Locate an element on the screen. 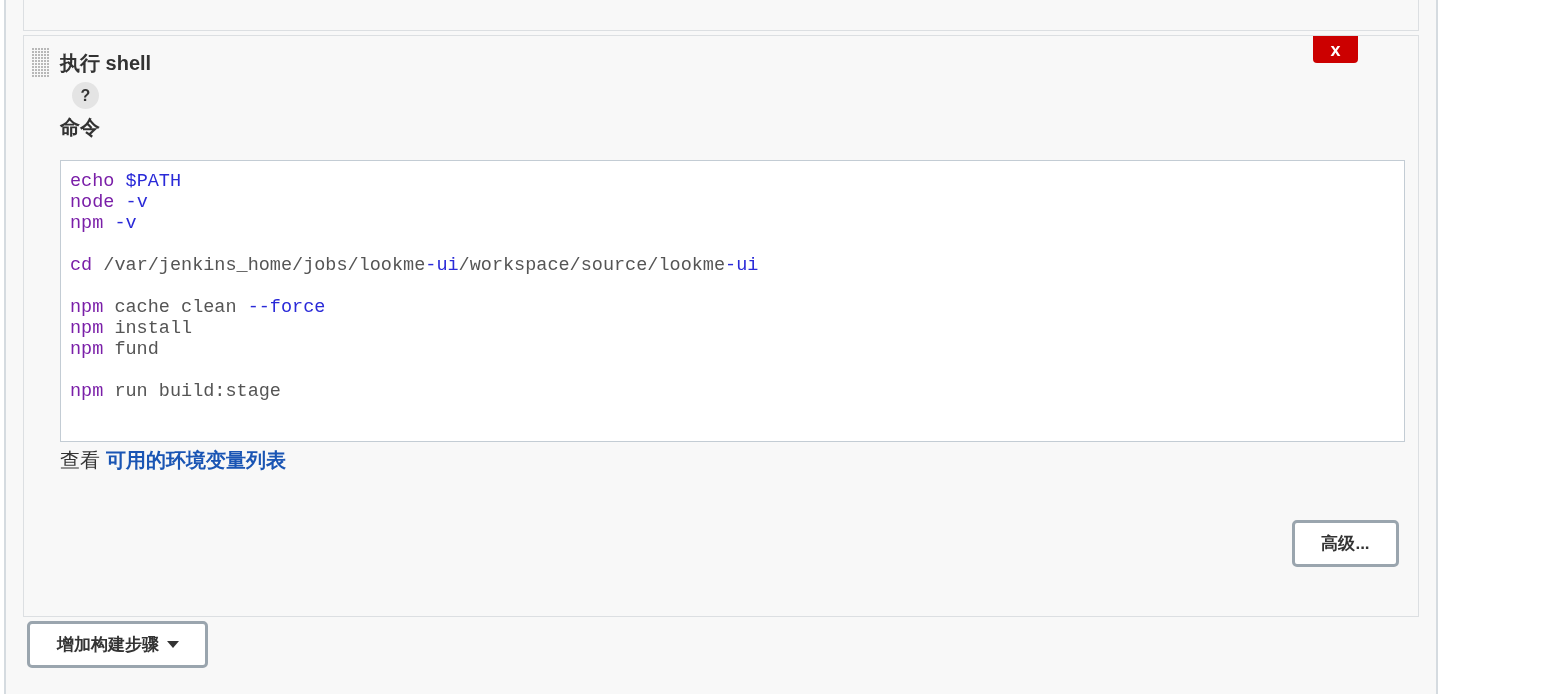  env-vars-link: 可用的环境变量列表 is located at coordinates (196, 460).